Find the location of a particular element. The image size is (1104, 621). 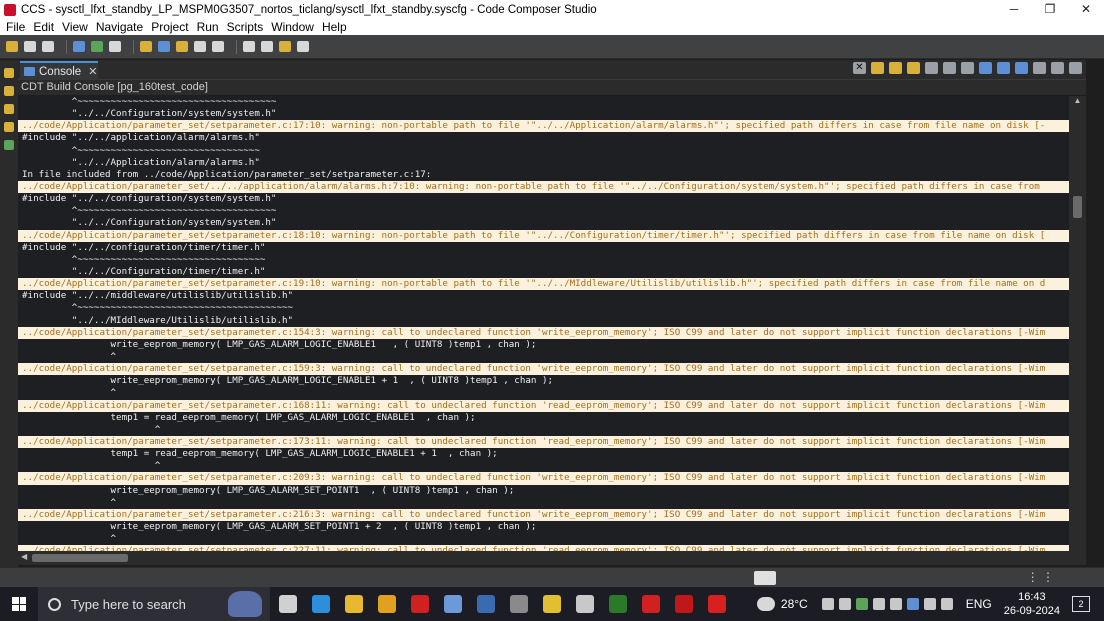

tray-app3-icon is located at coordinates (912, 604).